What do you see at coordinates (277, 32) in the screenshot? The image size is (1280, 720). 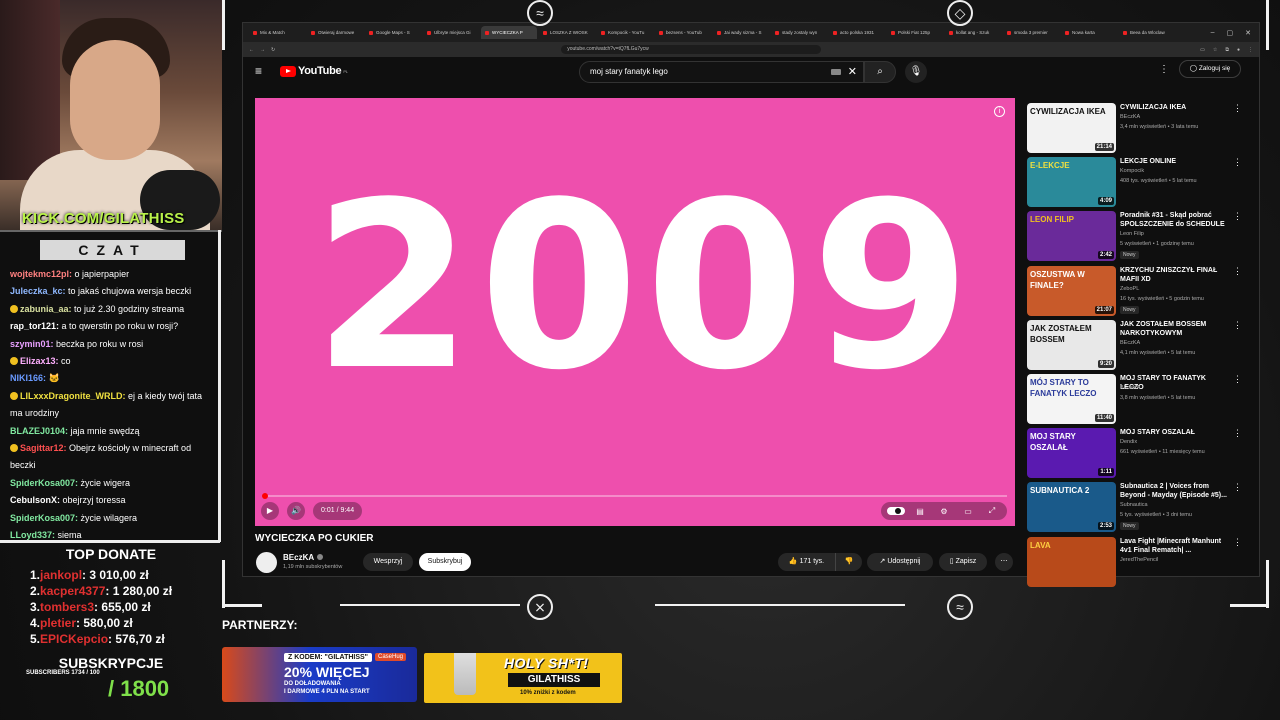 I see `browser-tab: Mix & Match` at bounding box center [277, 32].